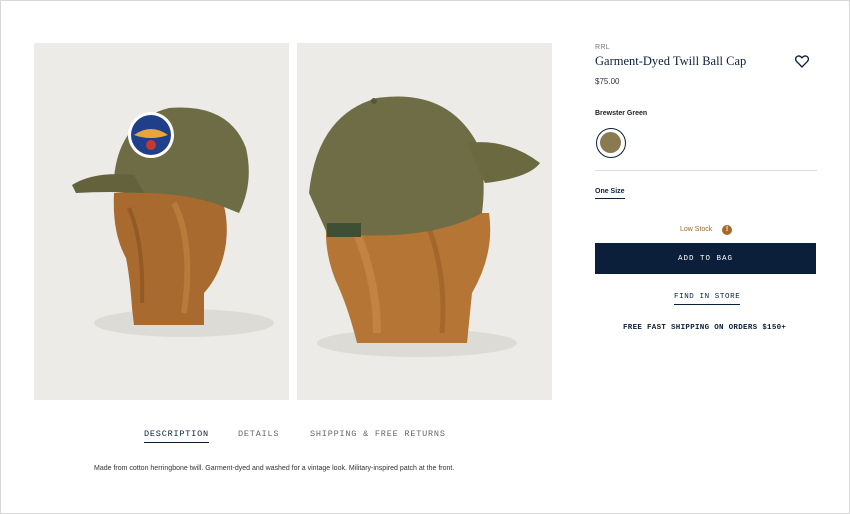  What do you see at coordinates (671, 61) in the screenshot?
I see `product-title: Garment-Dyed Twill Ball Cap` at bounding box center [671, 61].